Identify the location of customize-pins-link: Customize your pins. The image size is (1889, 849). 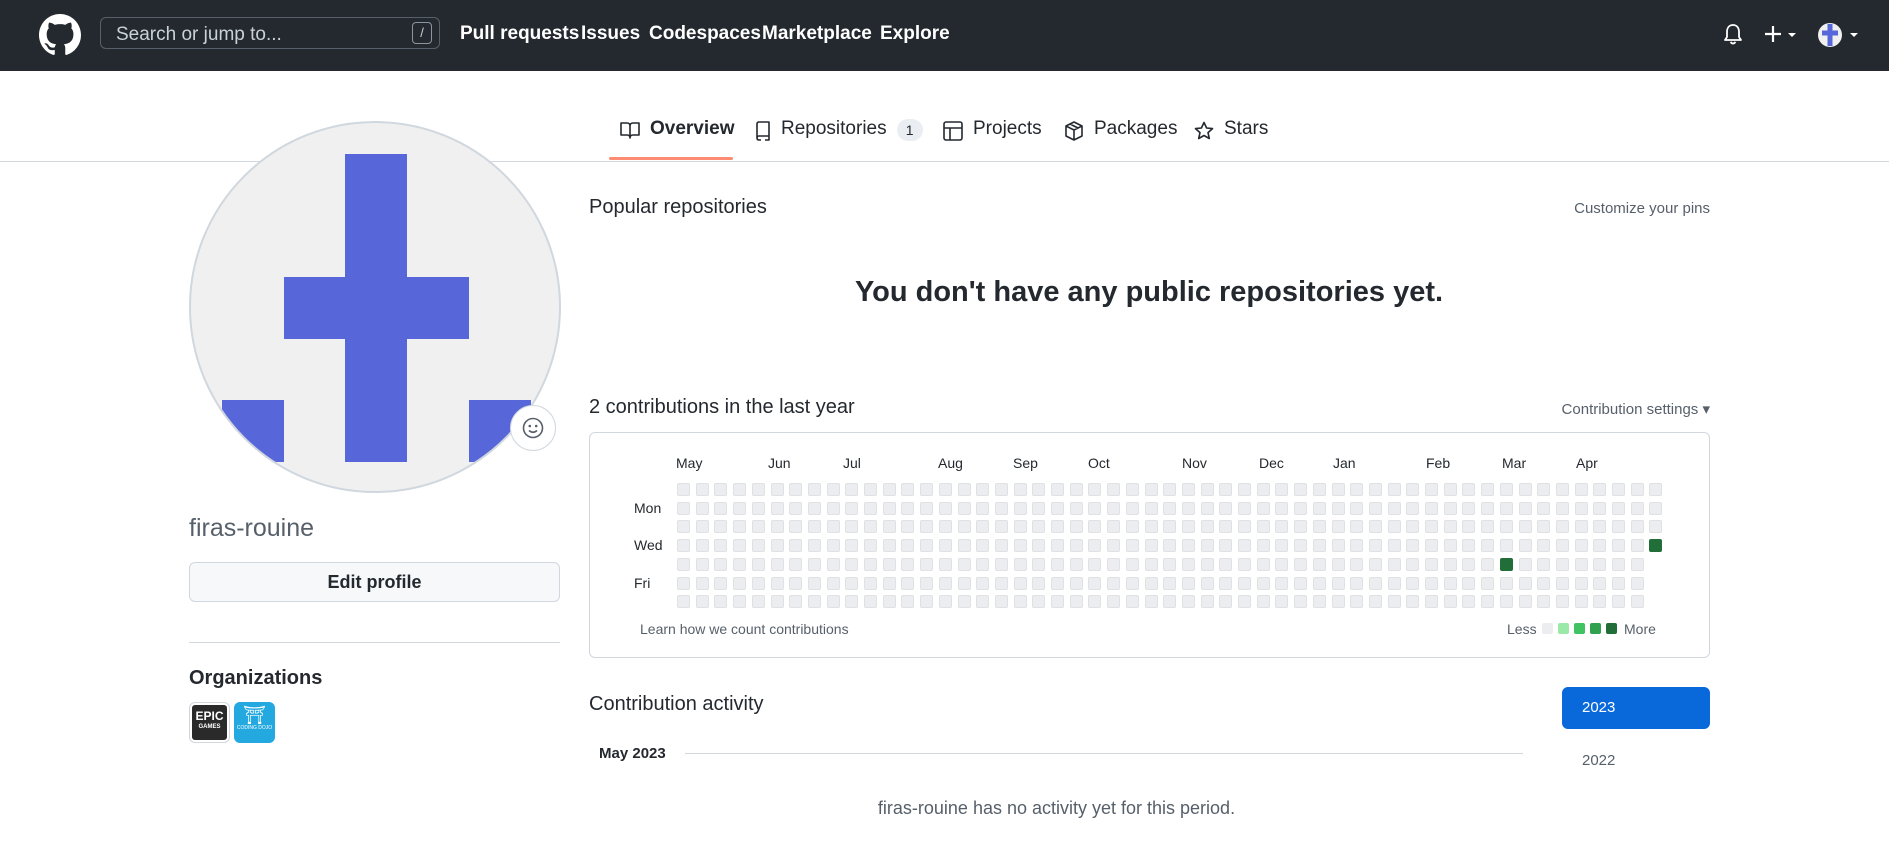
(1642, 208).